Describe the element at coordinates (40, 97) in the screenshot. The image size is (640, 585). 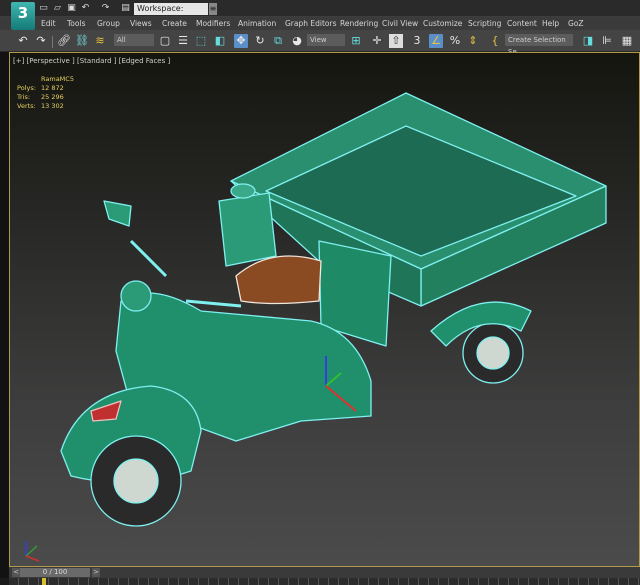
I see `stat-tris: Tris: 25 296` at that location.